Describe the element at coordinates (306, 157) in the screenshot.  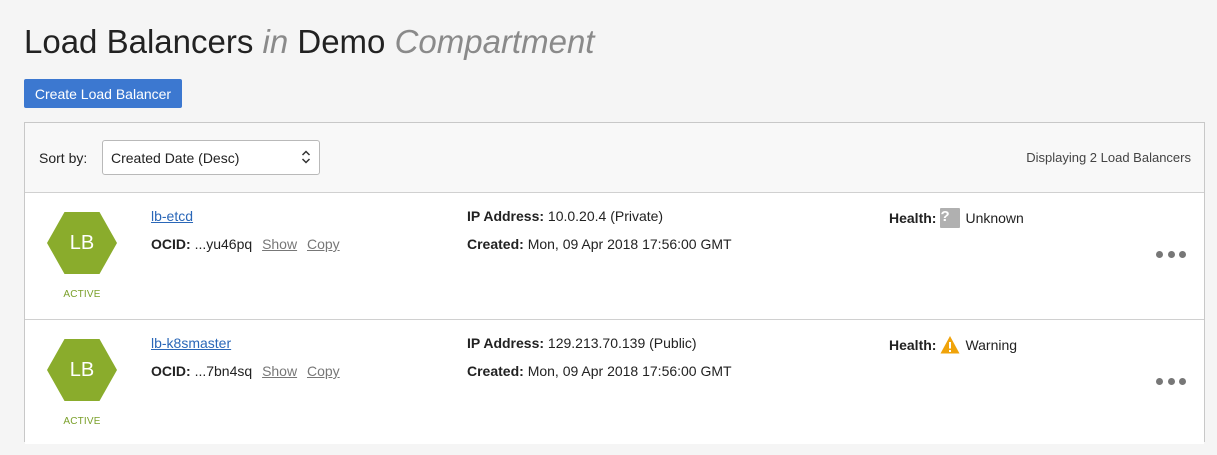
I see `chevron-up-down-icon` at that location.